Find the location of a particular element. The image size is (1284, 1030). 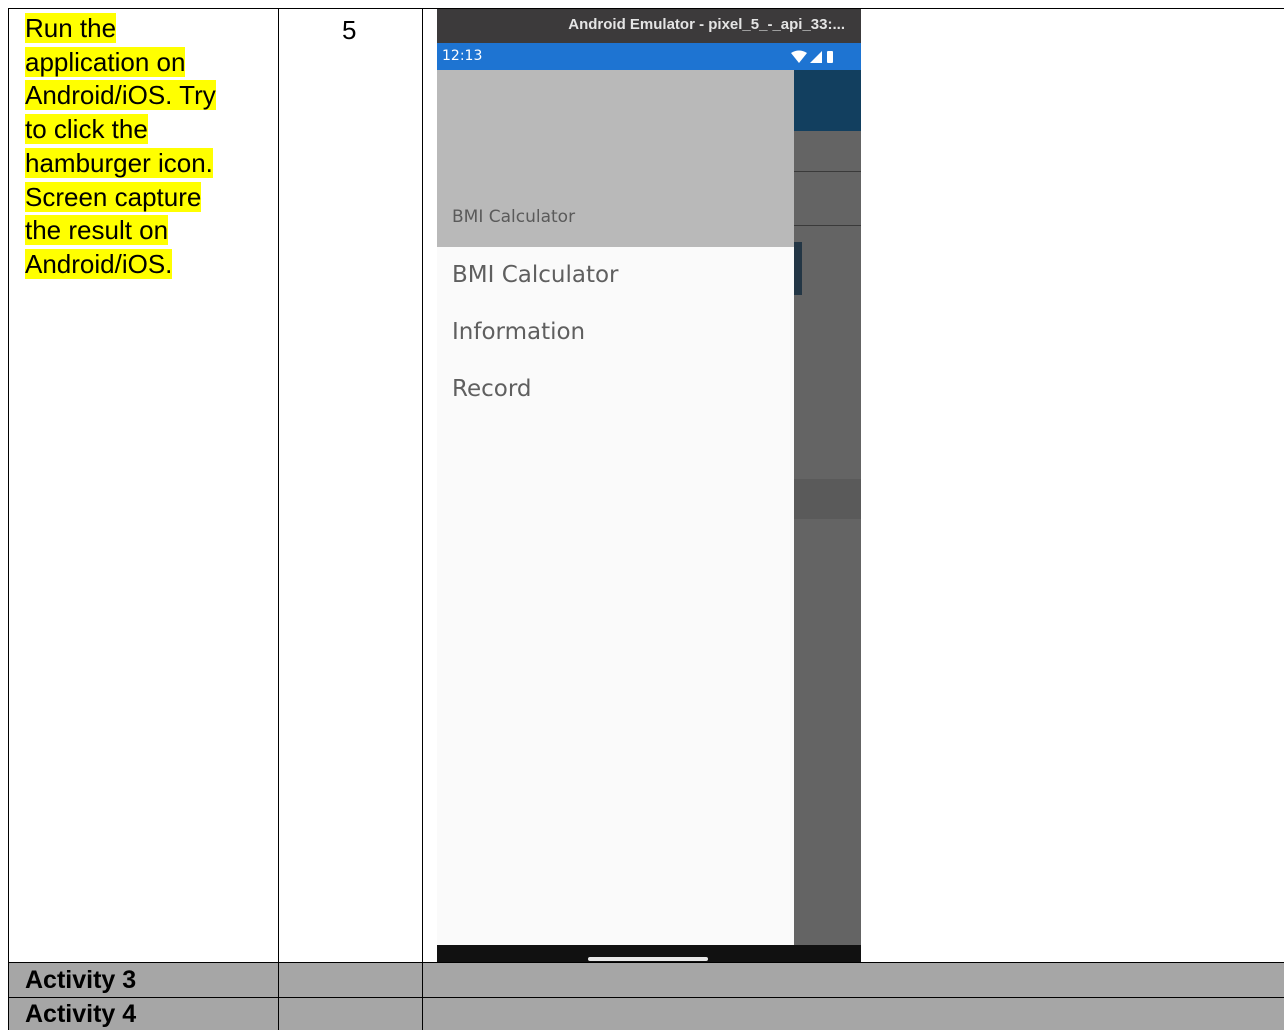

signal-icon is located at coordinates (816, 57).